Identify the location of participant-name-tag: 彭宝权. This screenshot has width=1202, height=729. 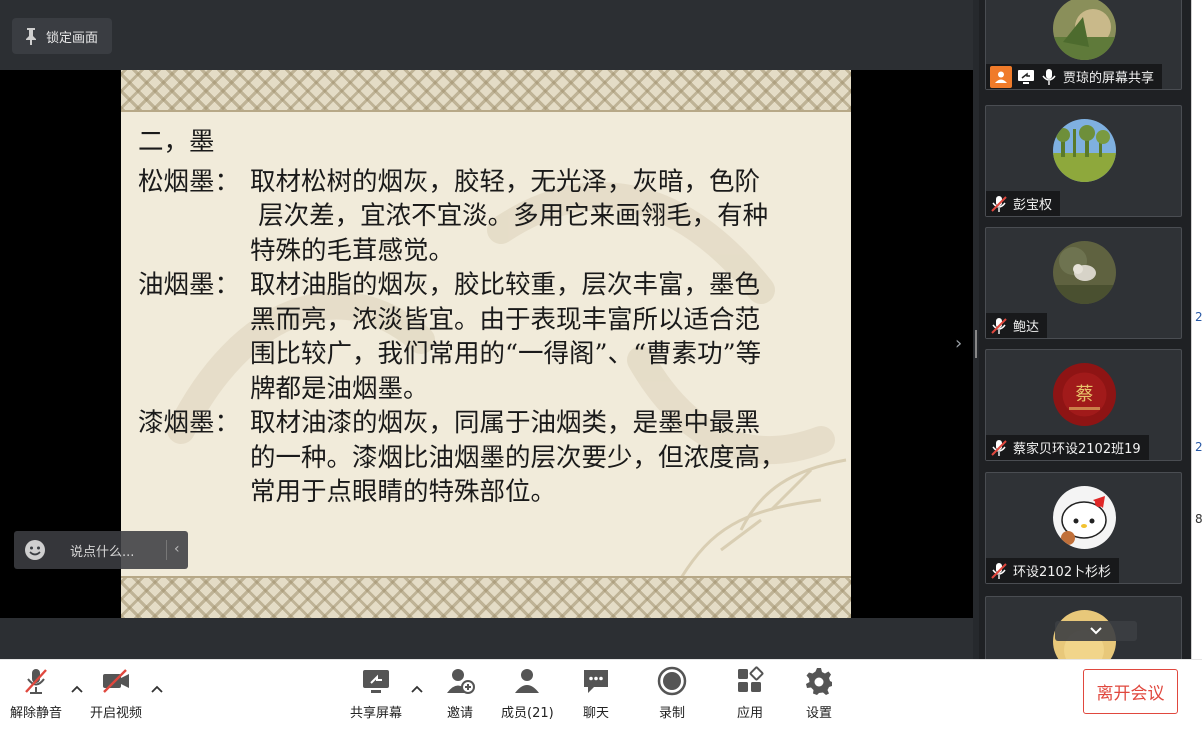
(1023, 203).